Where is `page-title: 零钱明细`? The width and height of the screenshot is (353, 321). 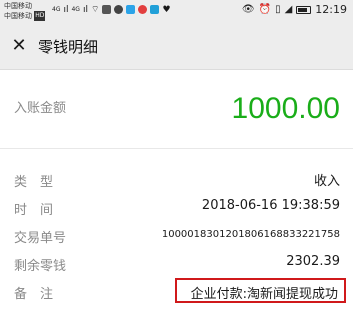
page-title: 零钱明细 is located at coordinates (68, 47).